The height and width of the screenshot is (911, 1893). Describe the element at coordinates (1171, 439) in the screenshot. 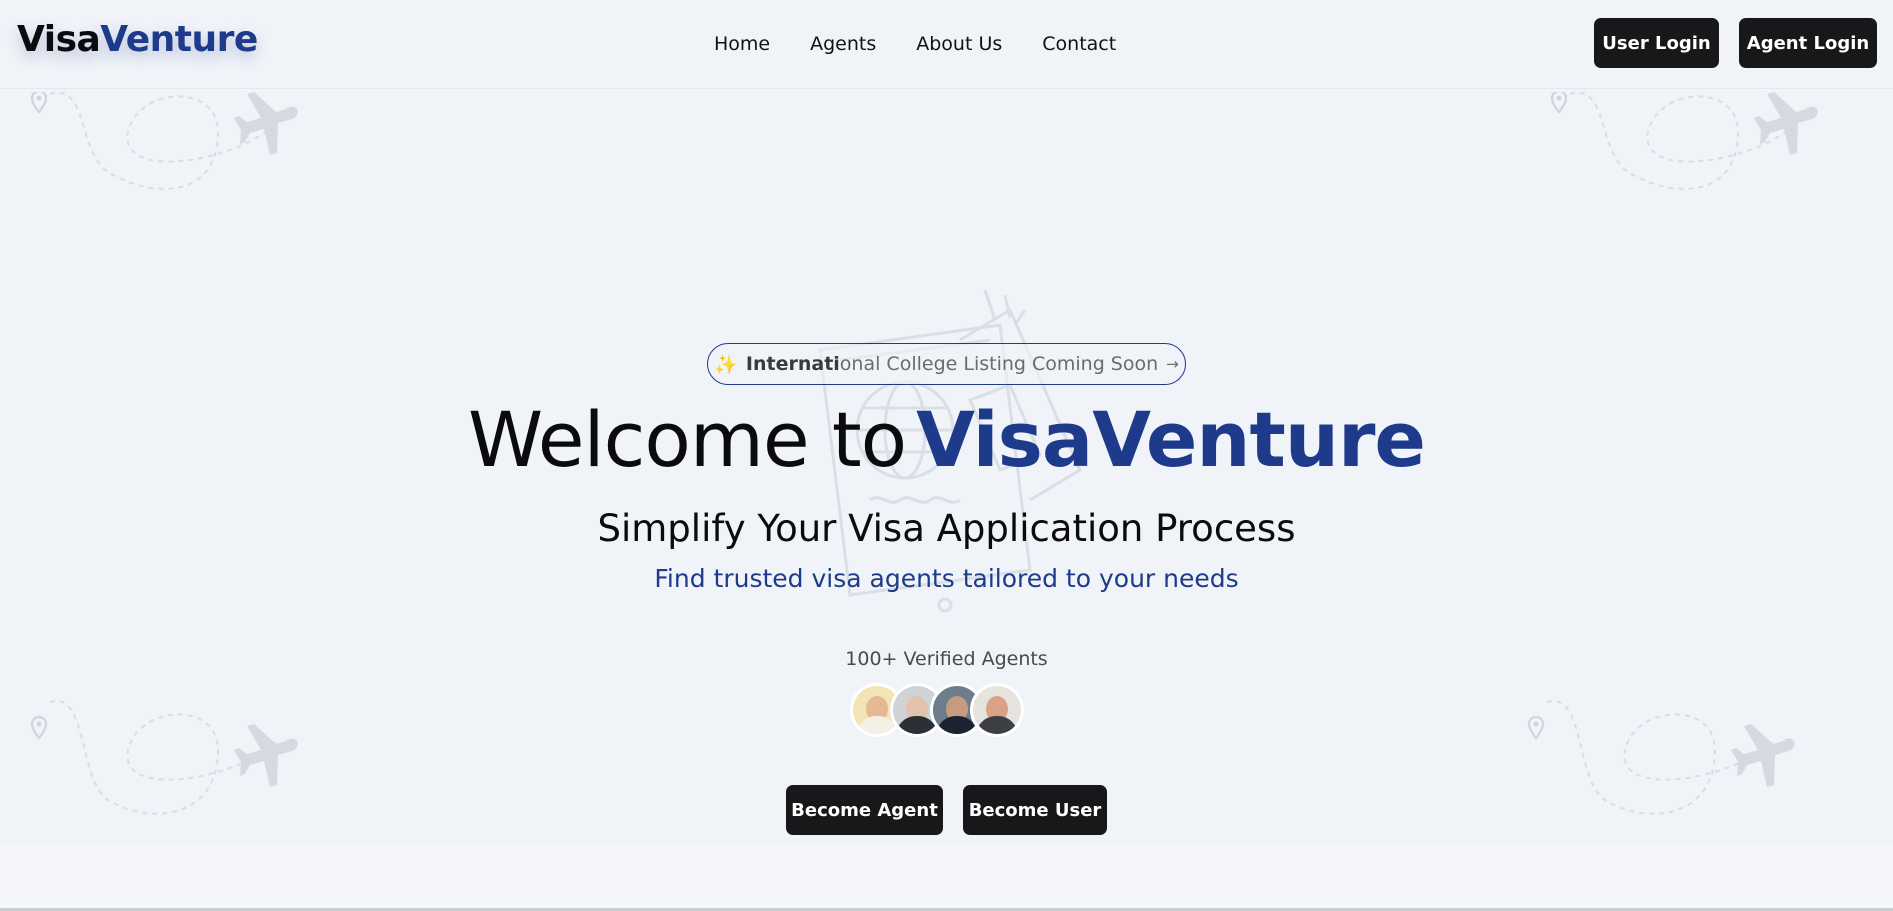

I see `hero-title-brand: VisaVenture` at that location.